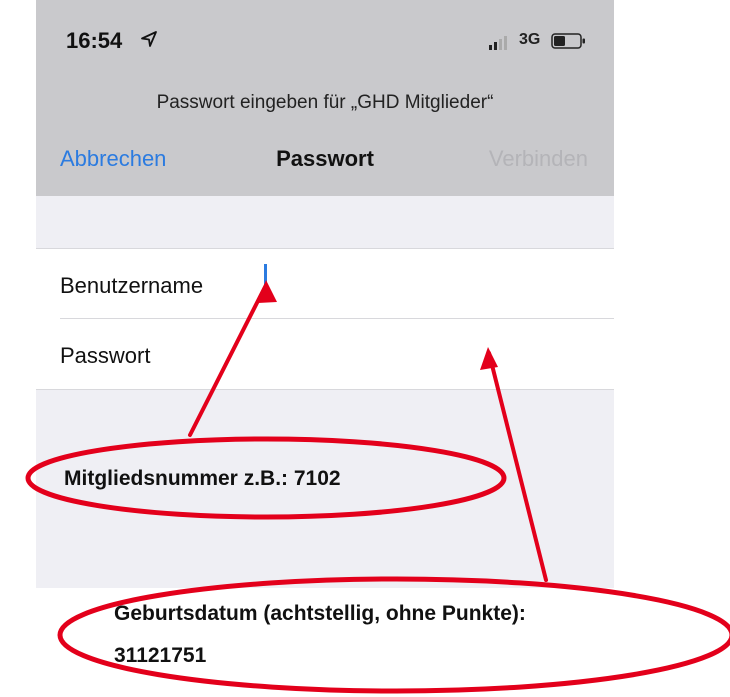  Describe the element at coordinates (568, 41) in the screenshot. I see `battery-icon` at that location.